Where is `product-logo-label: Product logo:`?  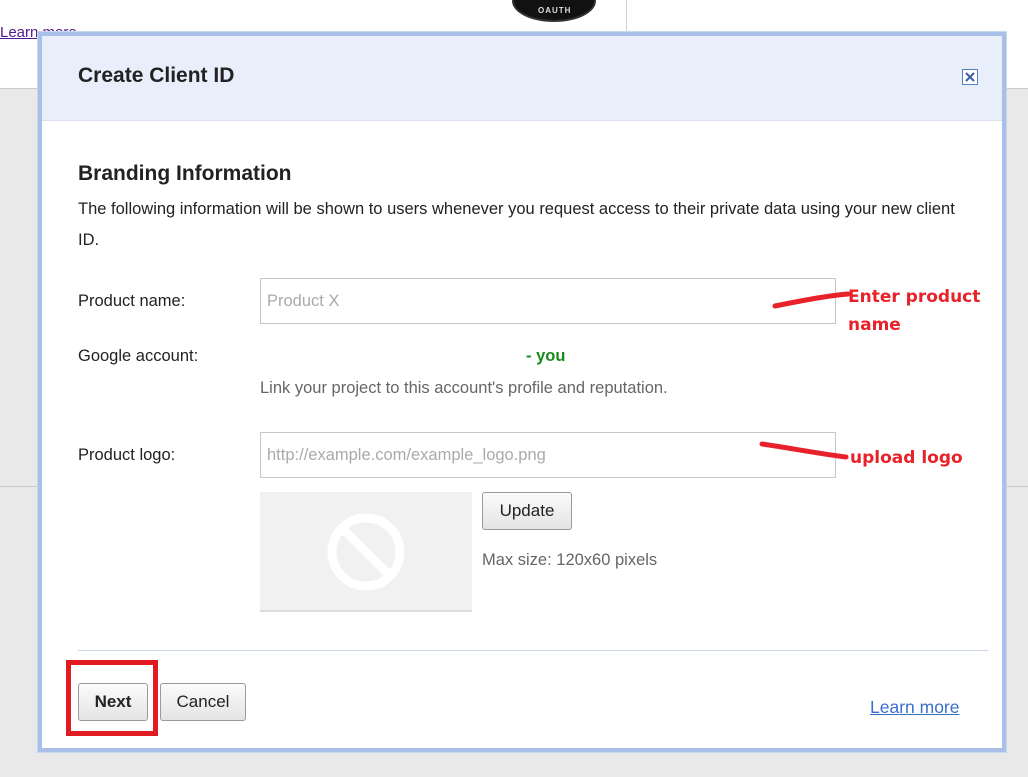
product-logo-label: Product logo: is located at coordinates (127, 455).